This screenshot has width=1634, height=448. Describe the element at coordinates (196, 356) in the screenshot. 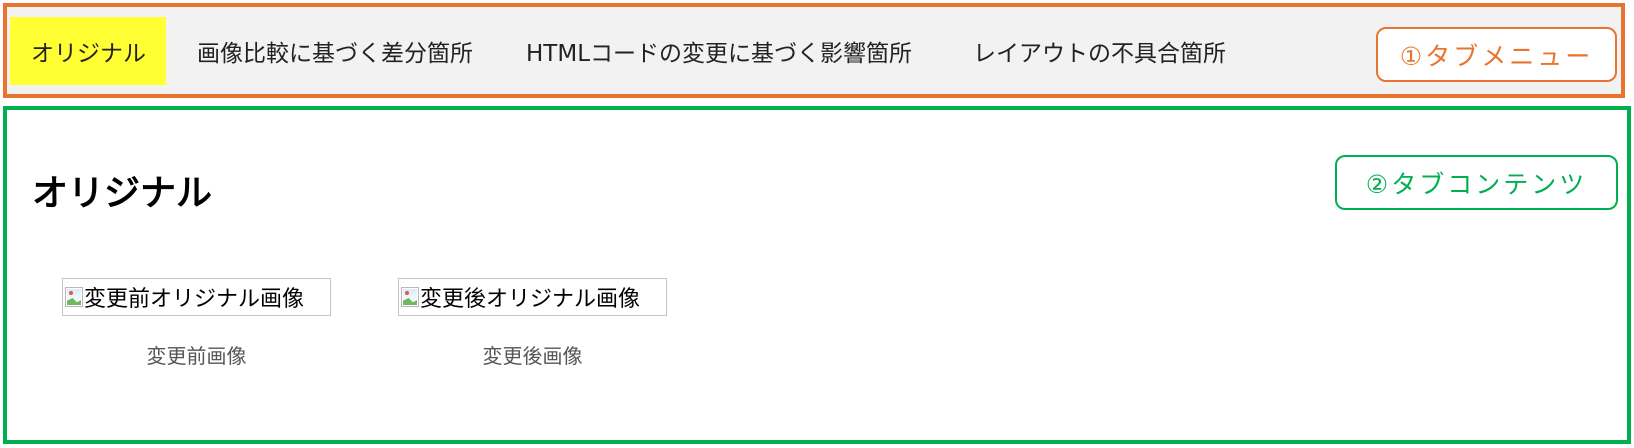

I see `before-image-caption: 変更前画像` at that location.